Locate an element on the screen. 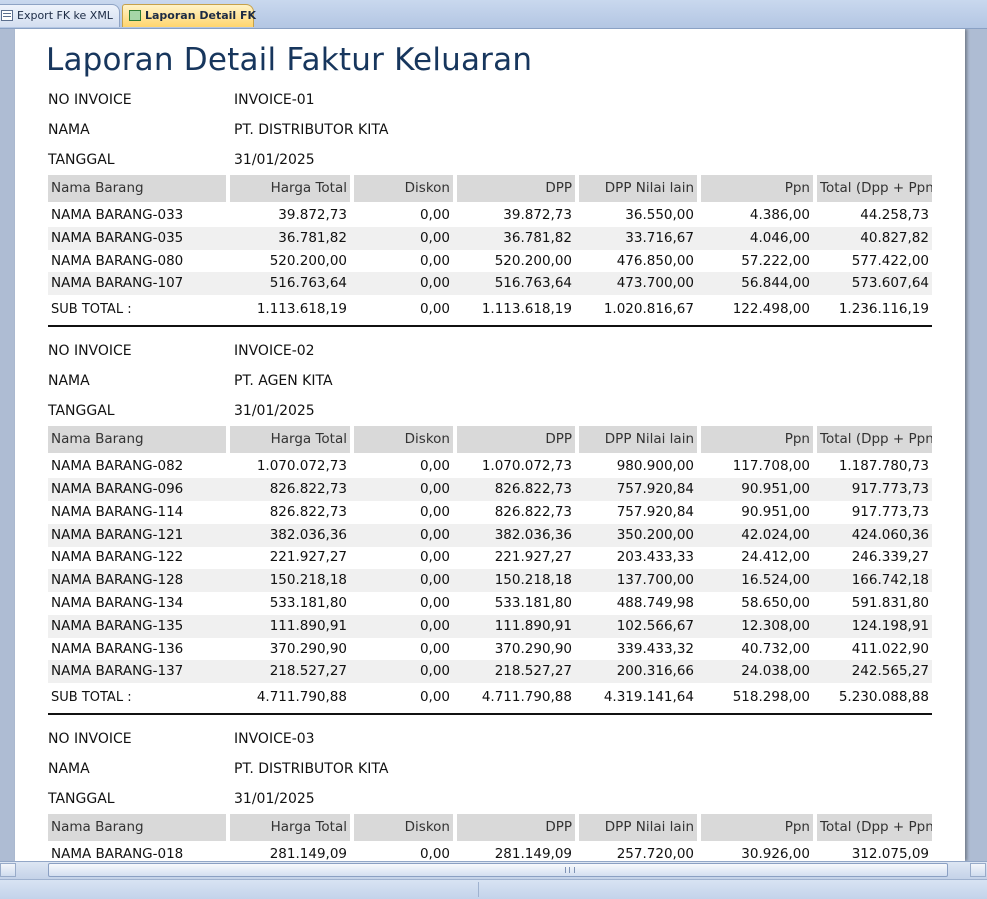 The height and width of the screenshot is (899, 987). customer-name-value: PT. AGEN KITA is located at coordinates (283, 381).